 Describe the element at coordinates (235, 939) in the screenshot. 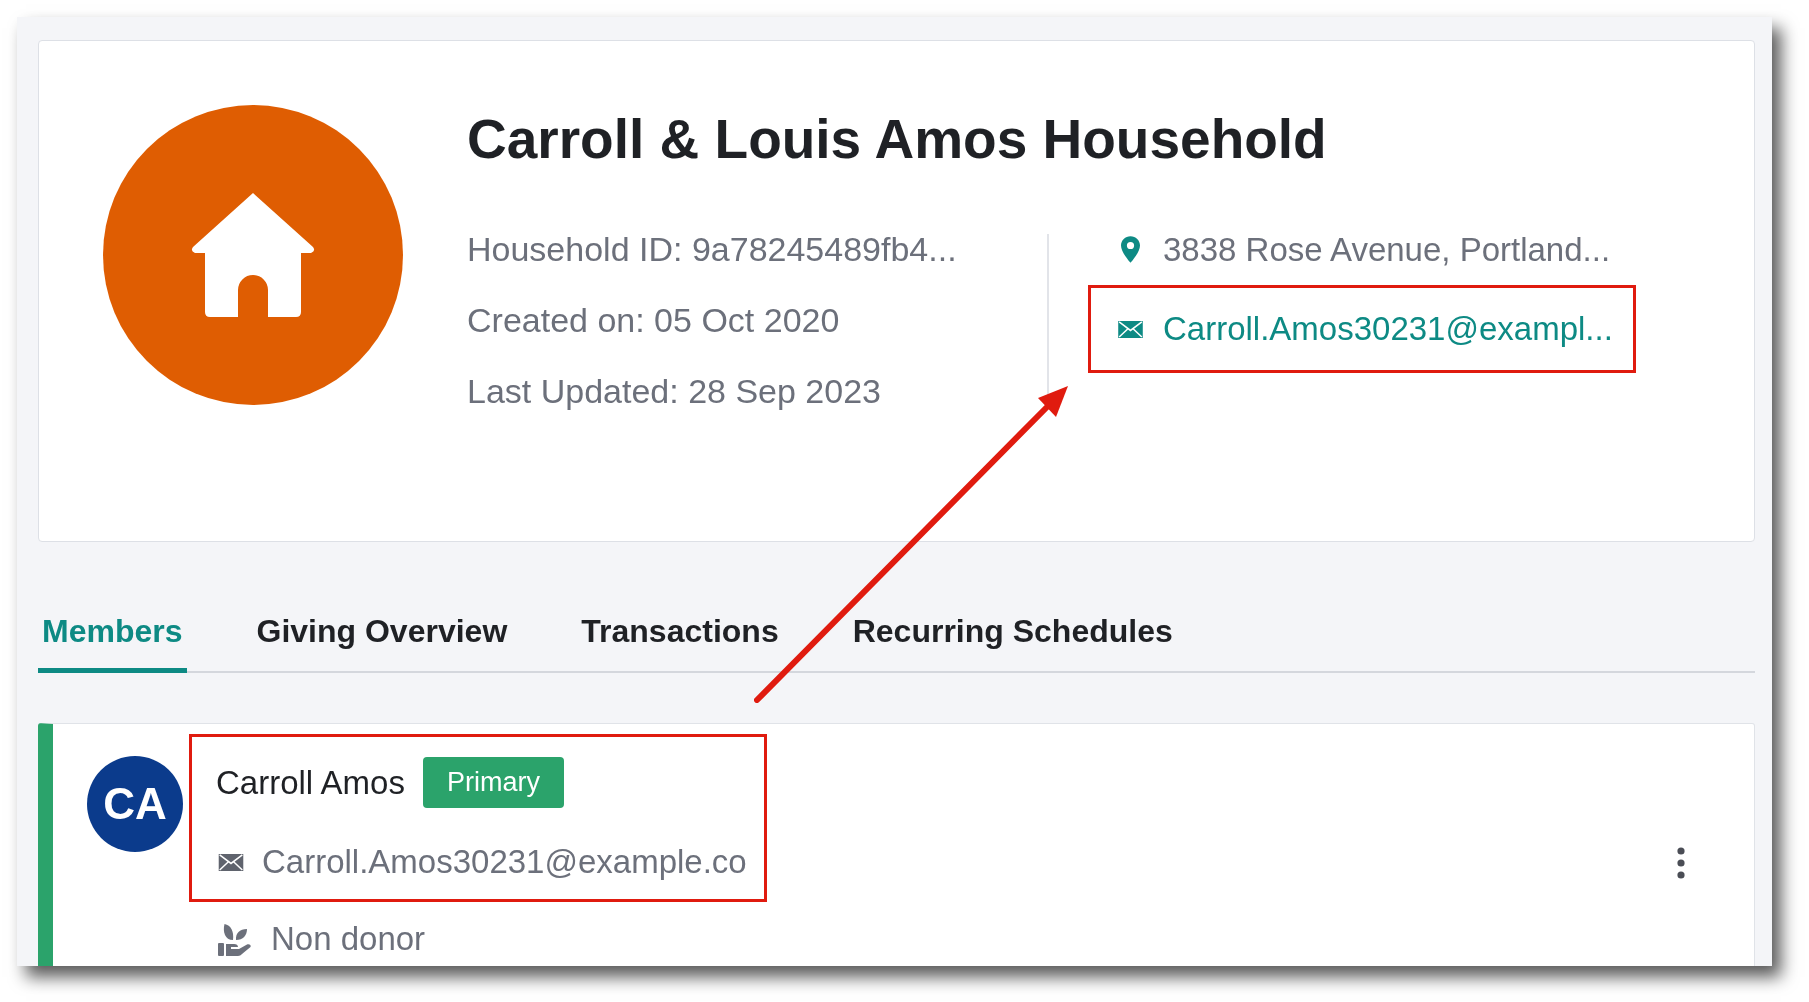

I see `hand-plant-icon` at that location.